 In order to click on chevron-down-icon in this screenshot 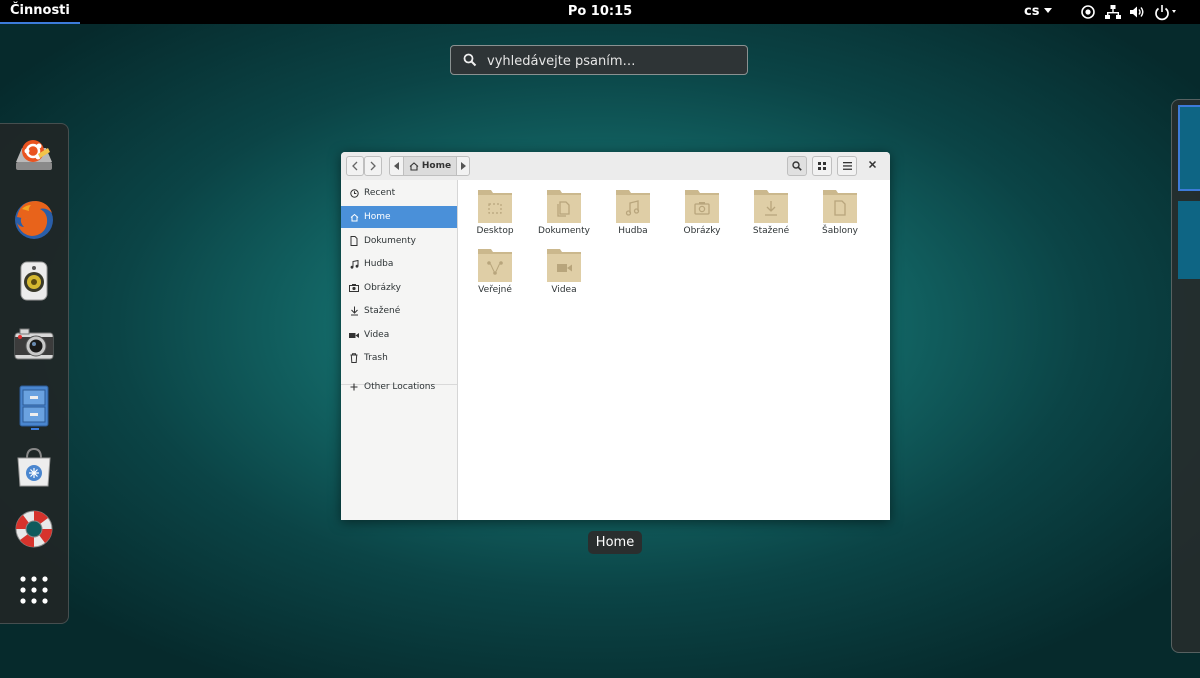, I will do `click(1048, 10)`.